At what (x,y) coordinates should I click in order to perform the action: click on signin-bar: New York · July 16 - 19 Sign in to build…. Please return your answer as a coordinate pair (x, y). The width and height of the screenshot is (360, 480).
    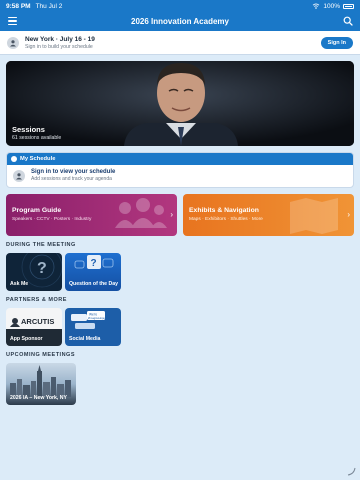
    Looking at the image, I should click on (180, 43).